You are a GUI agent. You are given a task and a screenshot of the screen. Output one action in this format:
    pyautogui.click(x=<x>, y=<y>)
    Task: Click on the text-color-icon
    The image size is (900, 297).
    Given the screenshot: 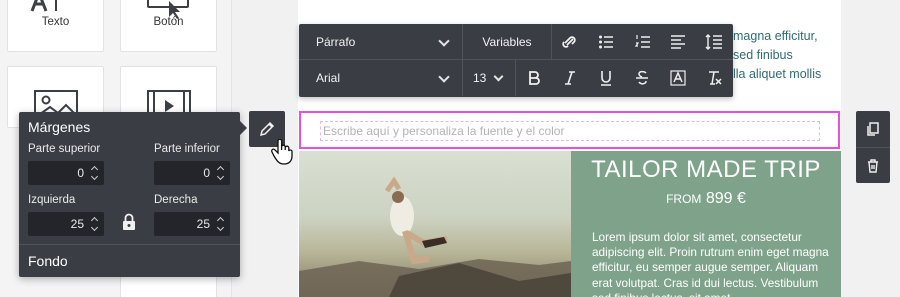 What is the action you would take?
    pyautogui.click(x=678, y=78)
    